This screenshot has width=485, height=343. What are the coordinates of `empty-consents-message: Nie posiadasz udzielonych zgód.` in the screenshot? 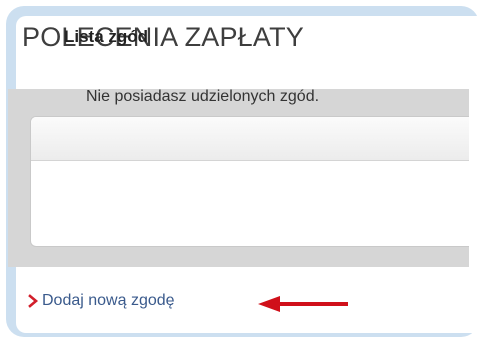 It's located at (203, 96).